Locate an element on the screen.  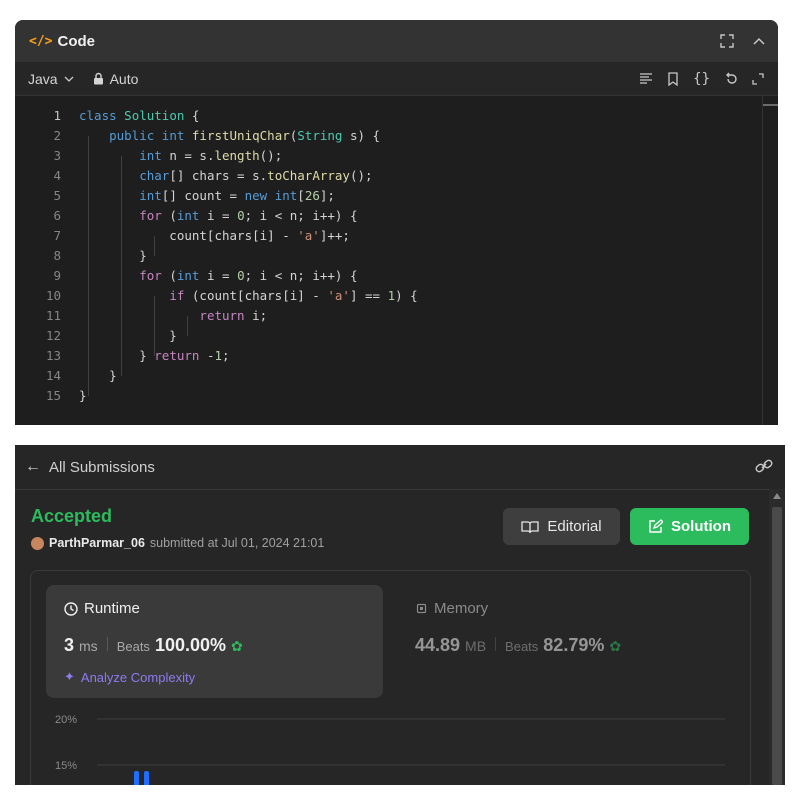
reset-icon is located at coordinates (731, 79).